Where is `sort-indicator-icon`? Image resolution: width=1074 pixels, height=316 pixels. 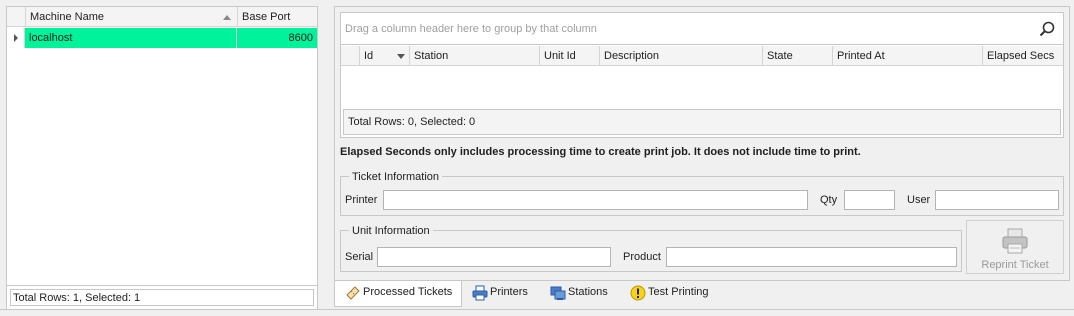 sort-indicator-icon is located at coordinates (227, 17).